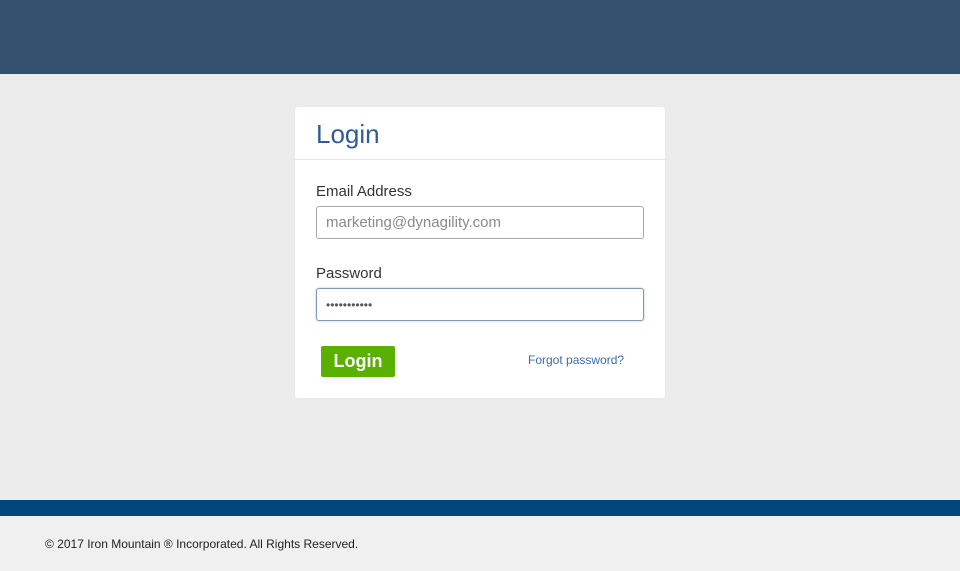  I want to click on footer-accent-bar, so click(480, 508).